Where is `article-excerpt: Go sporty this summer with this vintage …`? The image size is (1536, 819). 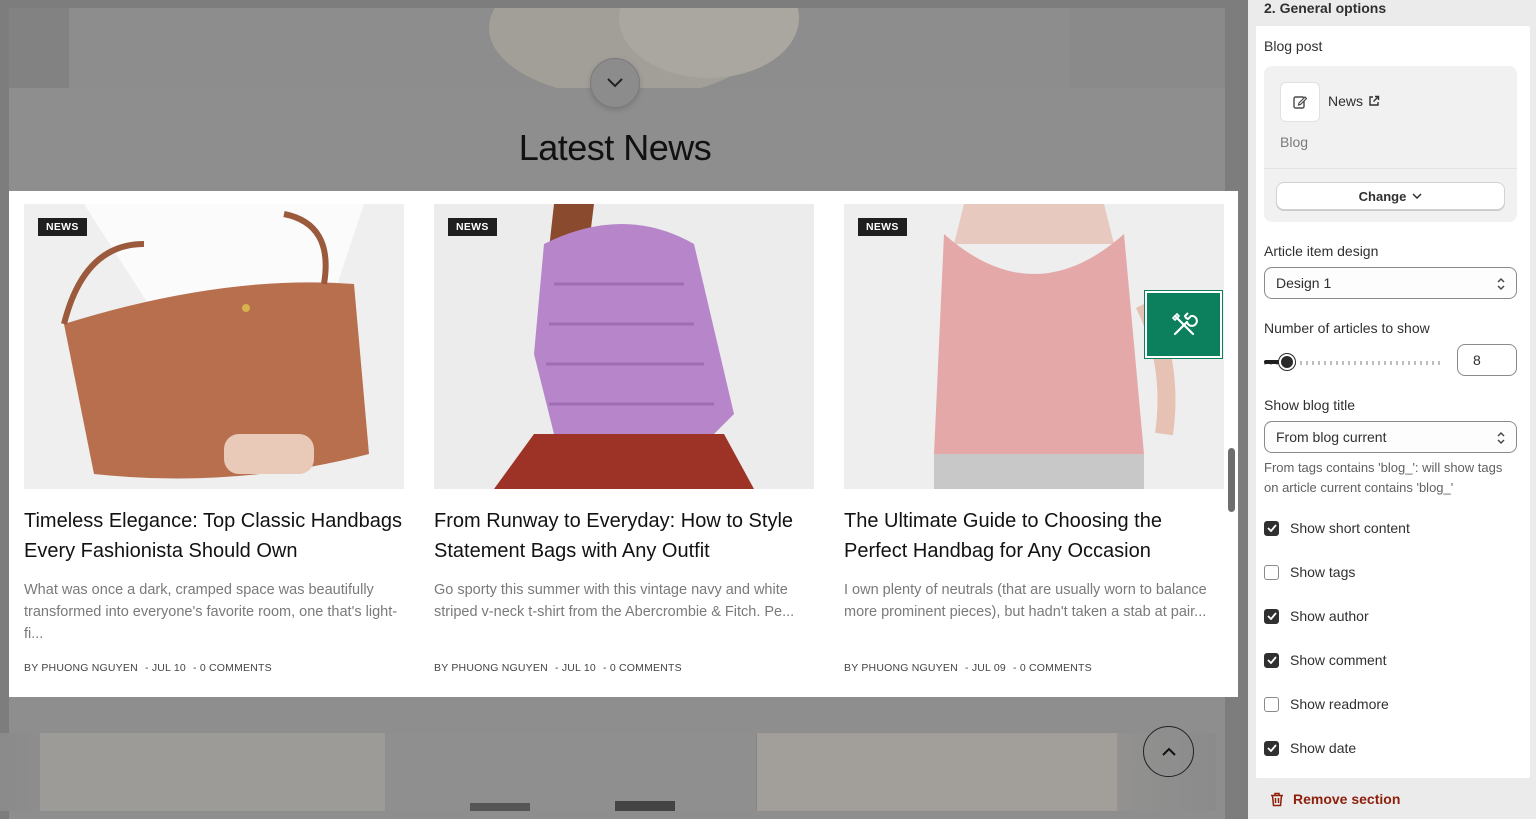 article-excerpt: Go sporty this summer with this vintage … is located at coordinates (614, 601).